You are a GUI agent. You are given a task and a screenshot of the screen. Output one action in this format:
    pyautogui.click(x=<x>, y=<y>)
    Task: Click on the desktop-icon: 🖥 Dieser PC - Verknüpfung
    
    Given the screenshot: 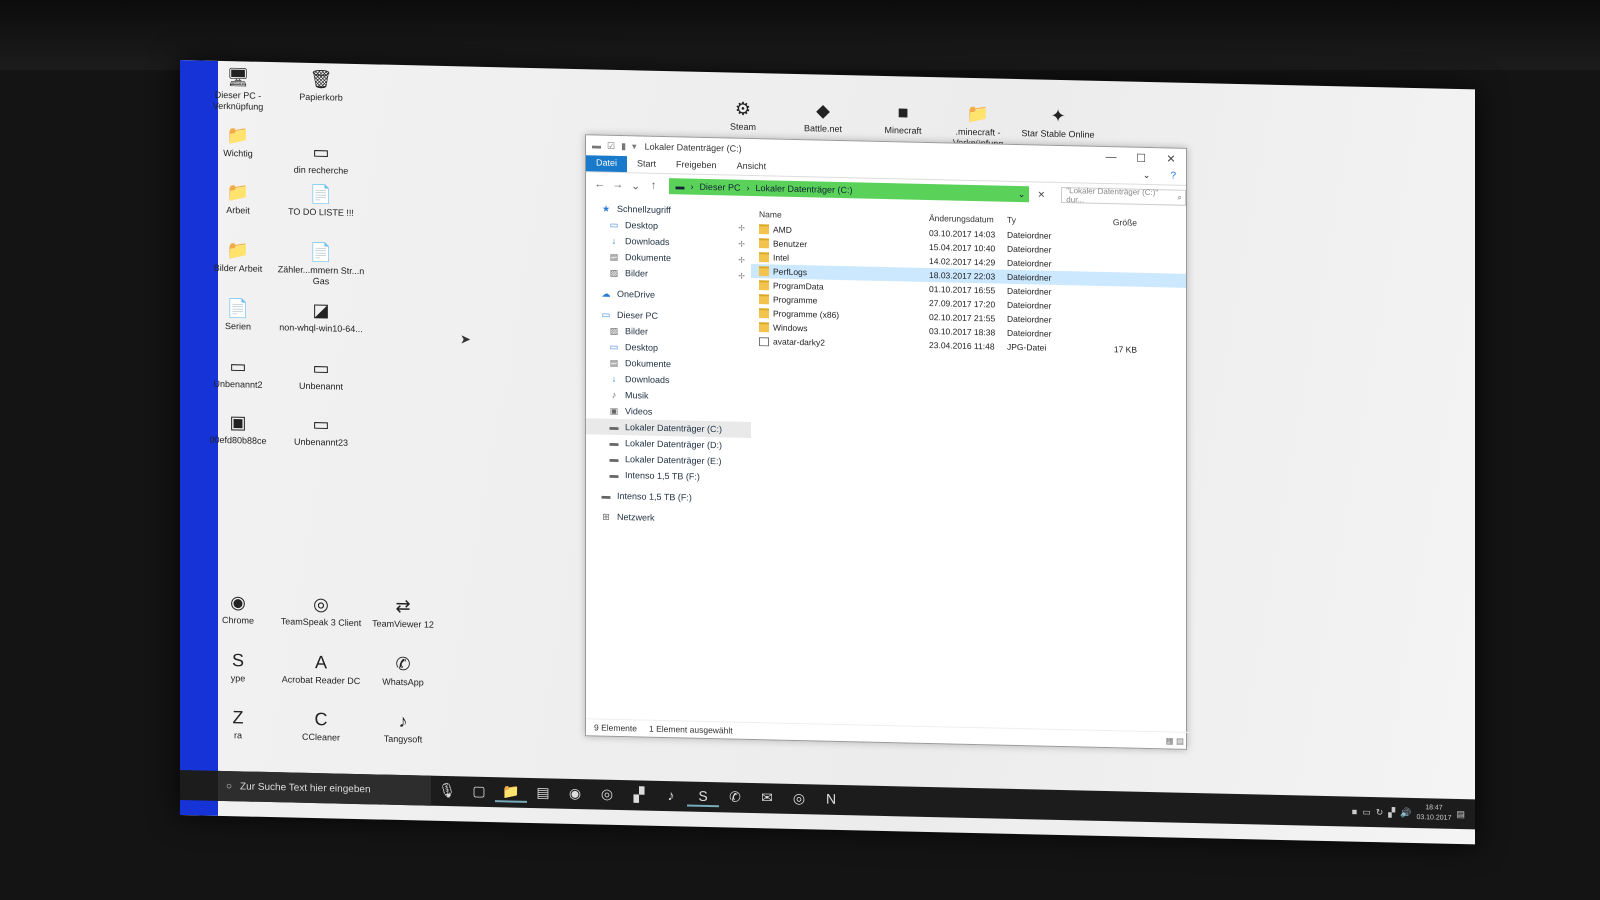 What is the action you would take?
    pyautogui.click(x=238, y=89)
    